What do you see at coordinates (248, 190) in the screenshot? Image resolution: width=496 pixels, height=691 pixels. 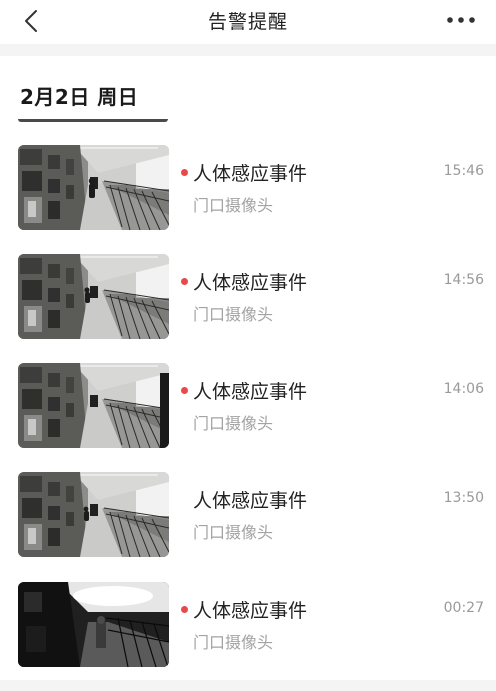 I see `event-item: 人体感应事件 门口摄像头 15:46` at bounding box center [248, 190].